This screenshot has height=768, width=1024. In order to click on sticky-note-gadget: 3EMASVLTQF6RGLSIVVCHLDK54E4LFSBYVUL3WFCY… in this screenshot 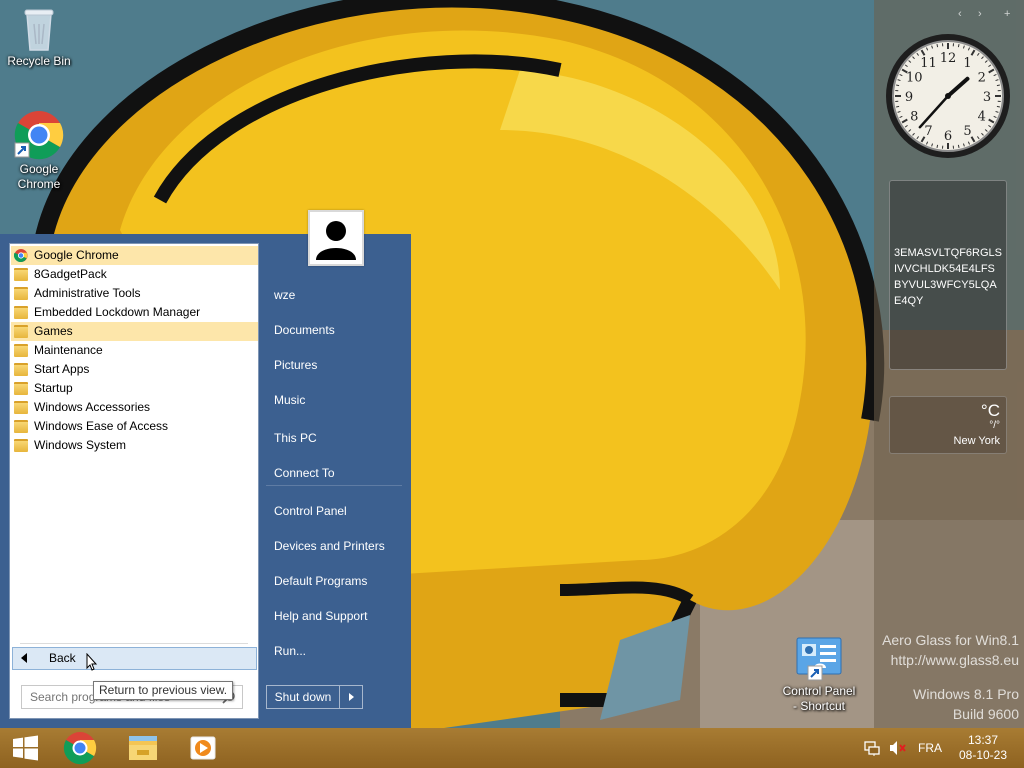, I will do `click(948, 275)`.